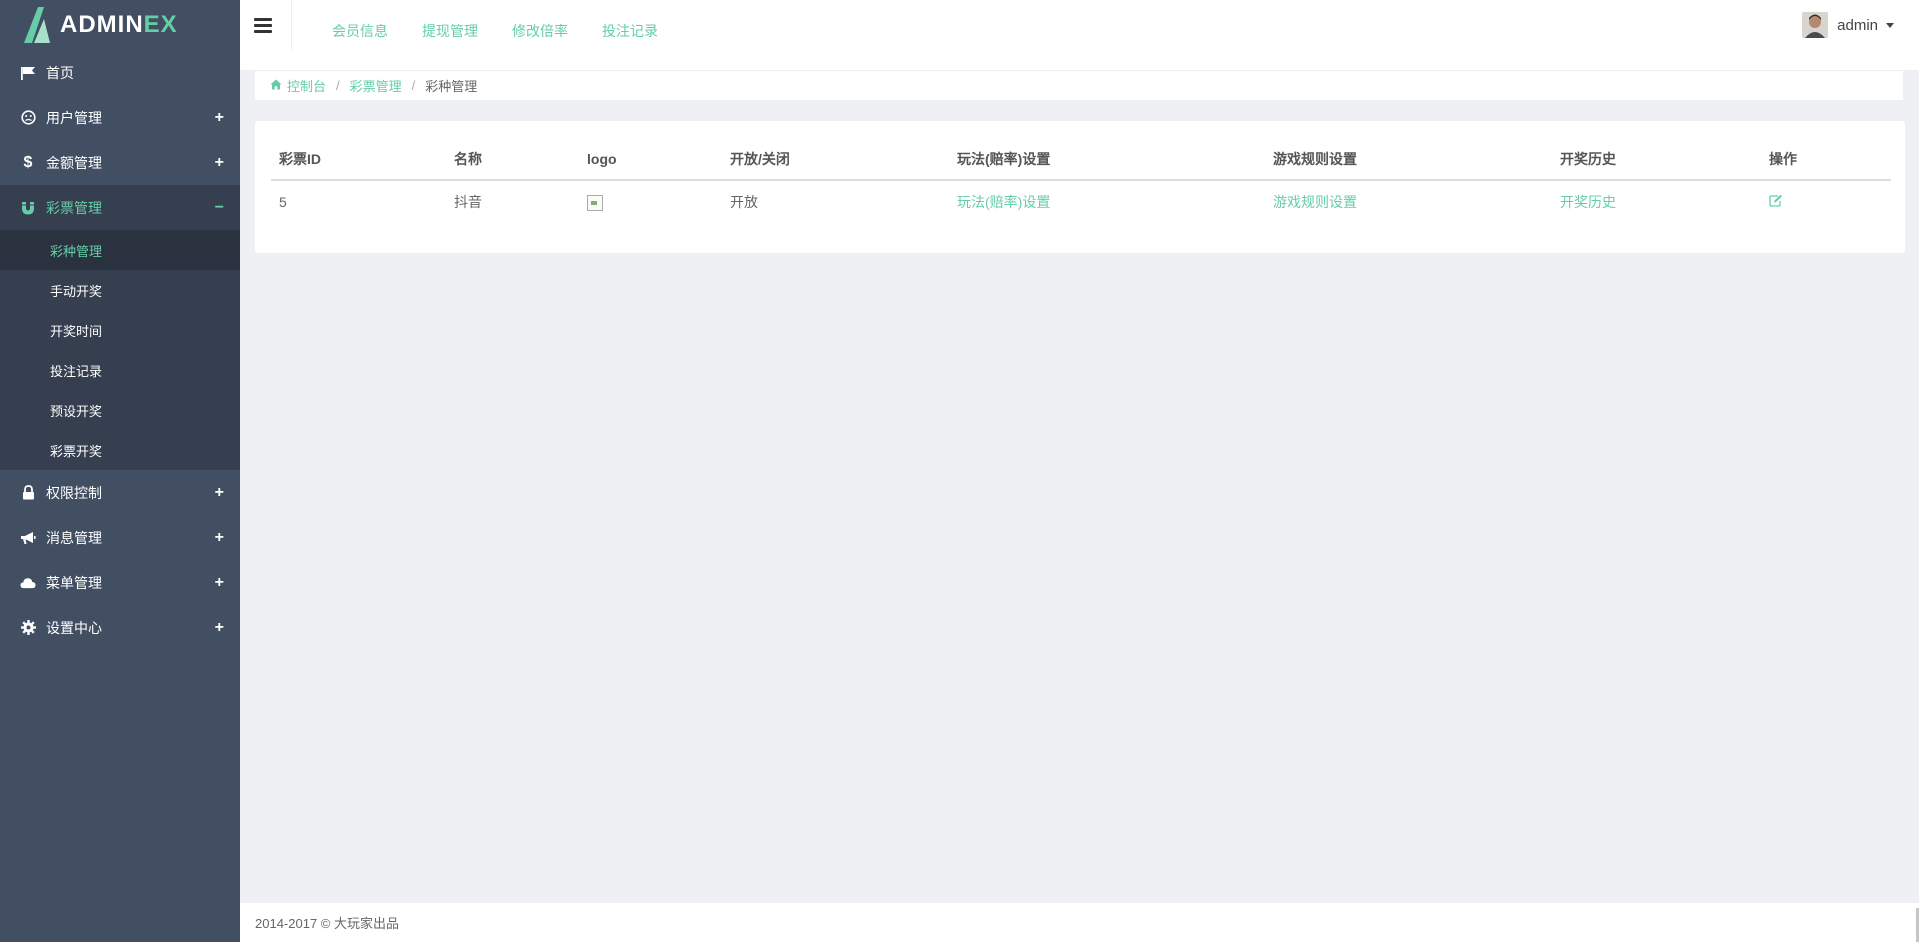 The image size is (1919, 942). What do you see at coordinates (1079, 922) in the screenshot?
I see `footer: 2014-2017 © 大玩家出品` at bounding box center [1079, 922].